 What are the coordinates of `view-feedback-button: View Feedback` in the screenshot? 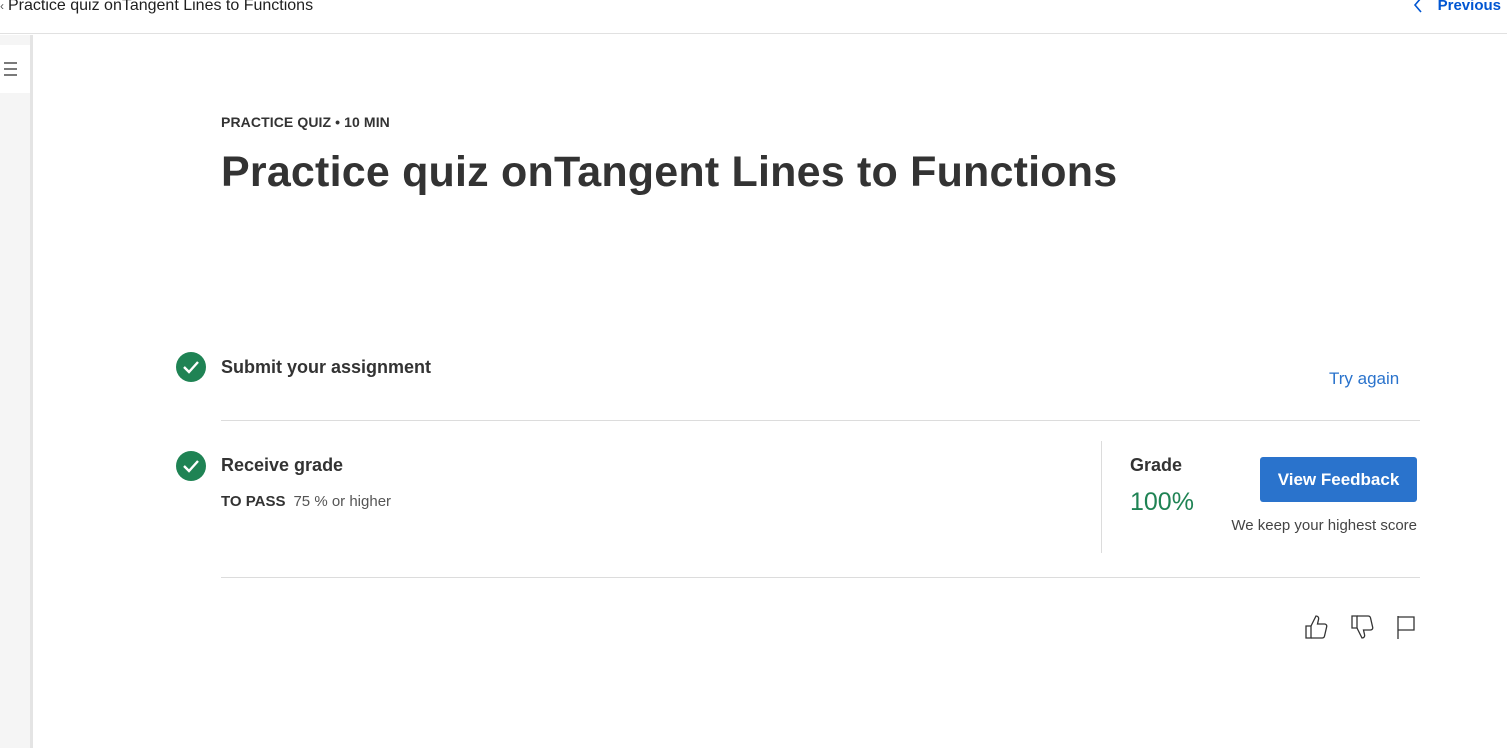 It's located at (1338, 479).